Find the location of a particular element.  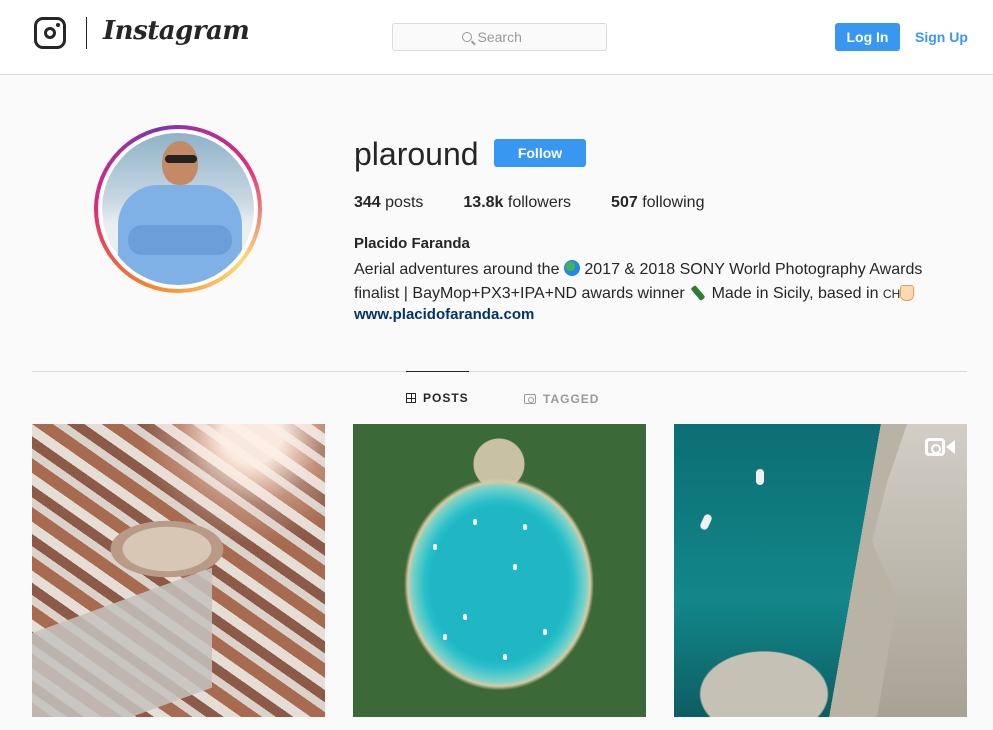

posts-label: posts is located at coordinates (404, 202).